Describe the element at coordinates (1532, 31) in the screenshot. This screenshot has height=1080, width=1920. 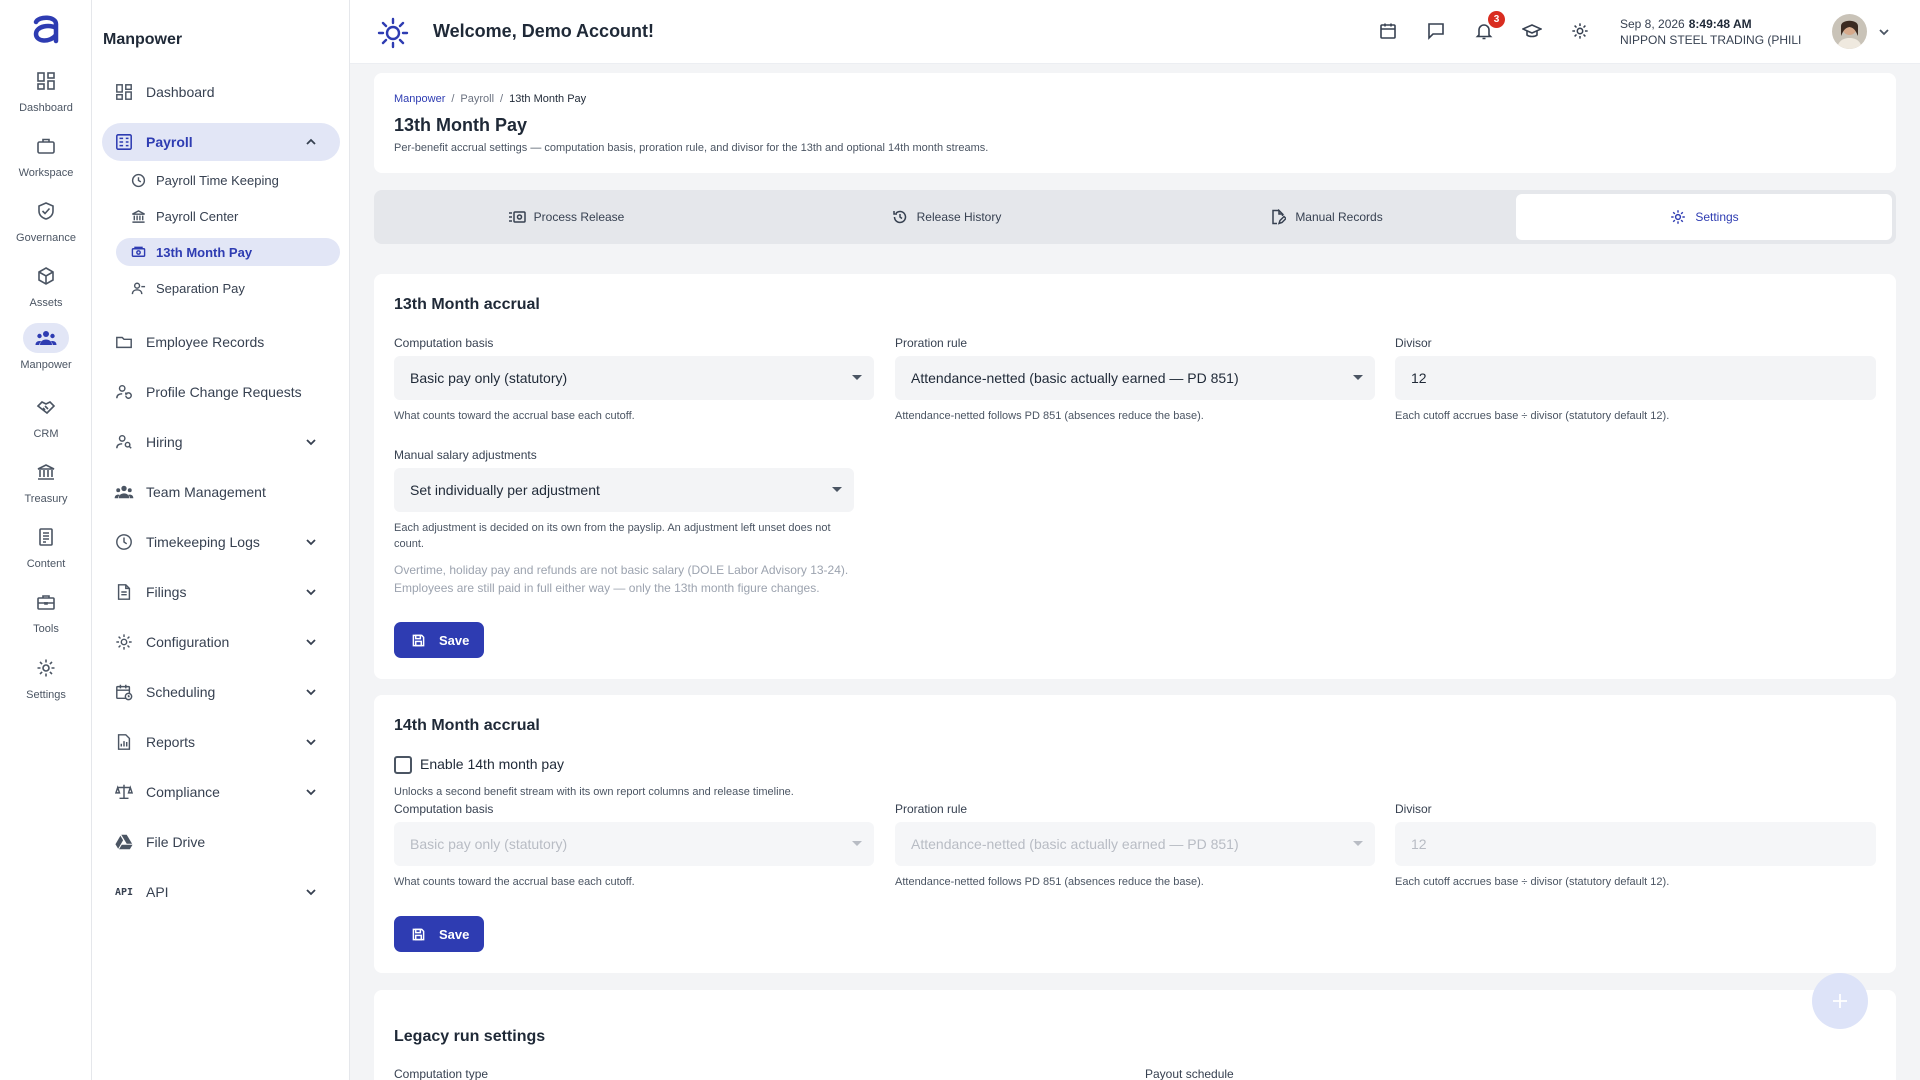
I see `graduation-cap-icon` at that location.